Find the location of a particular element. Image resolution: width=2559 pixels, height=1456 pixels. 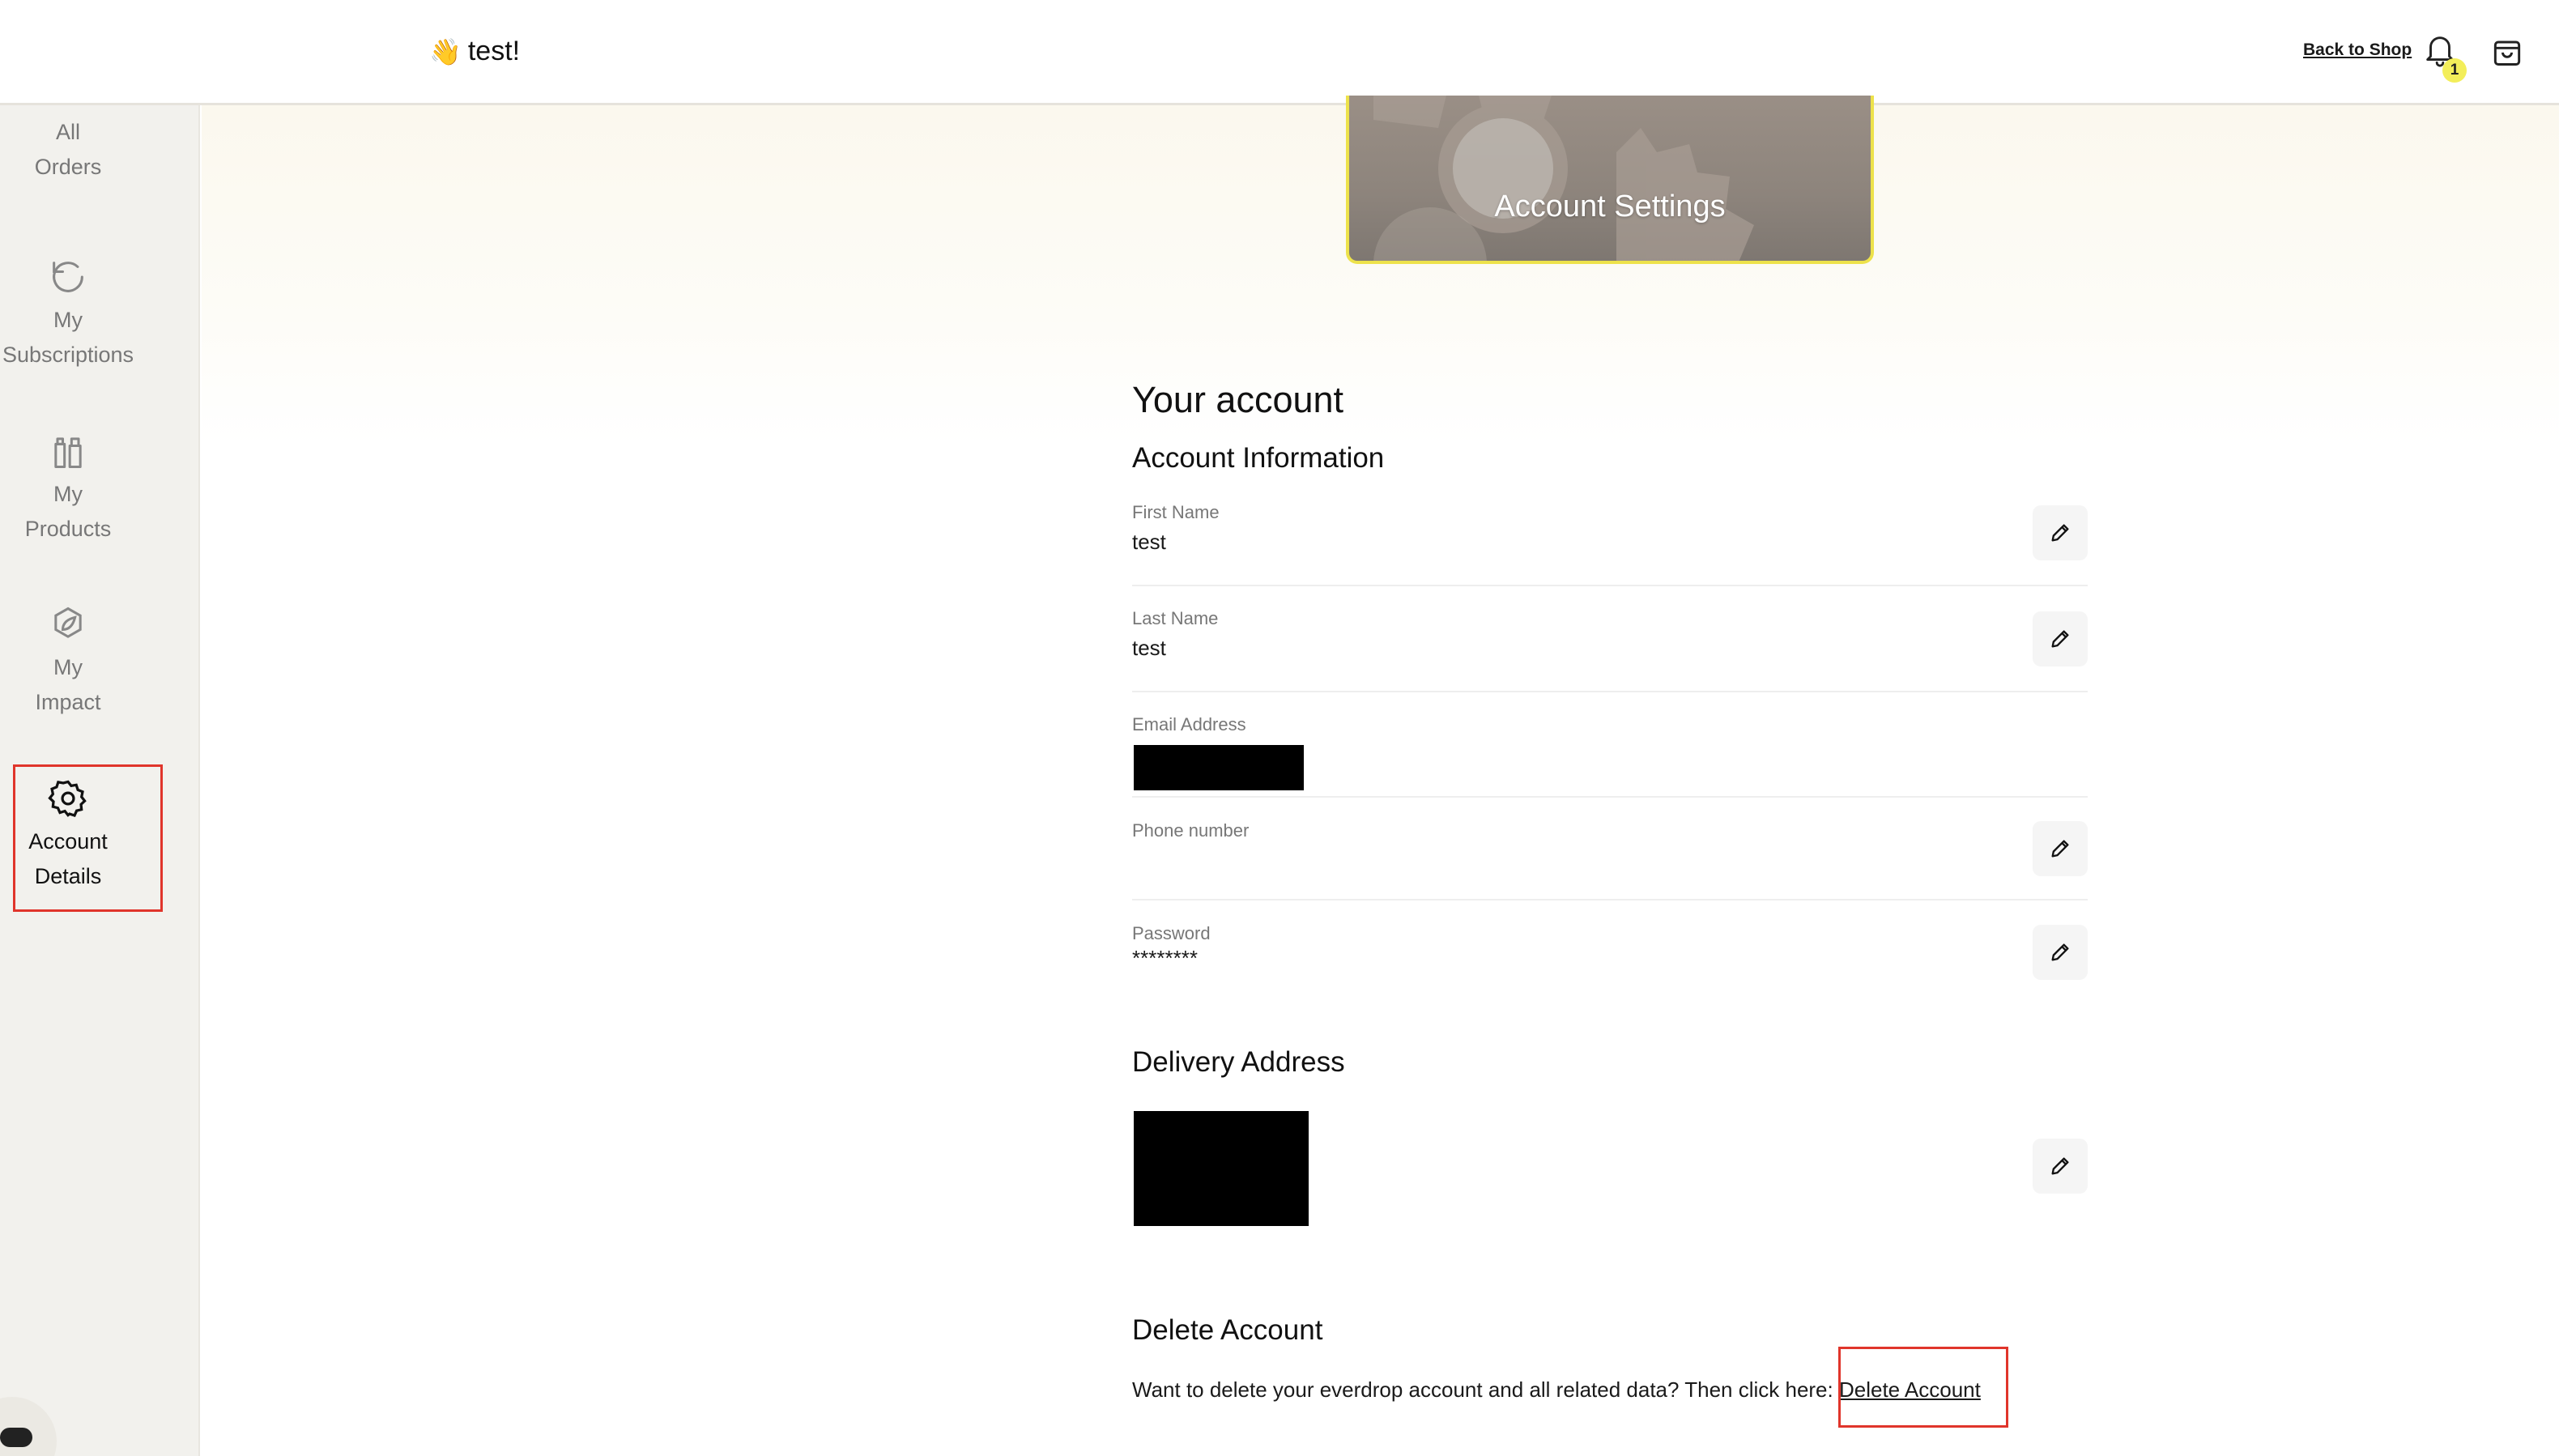

field-label: Password is located at coordinates (1171, 933).